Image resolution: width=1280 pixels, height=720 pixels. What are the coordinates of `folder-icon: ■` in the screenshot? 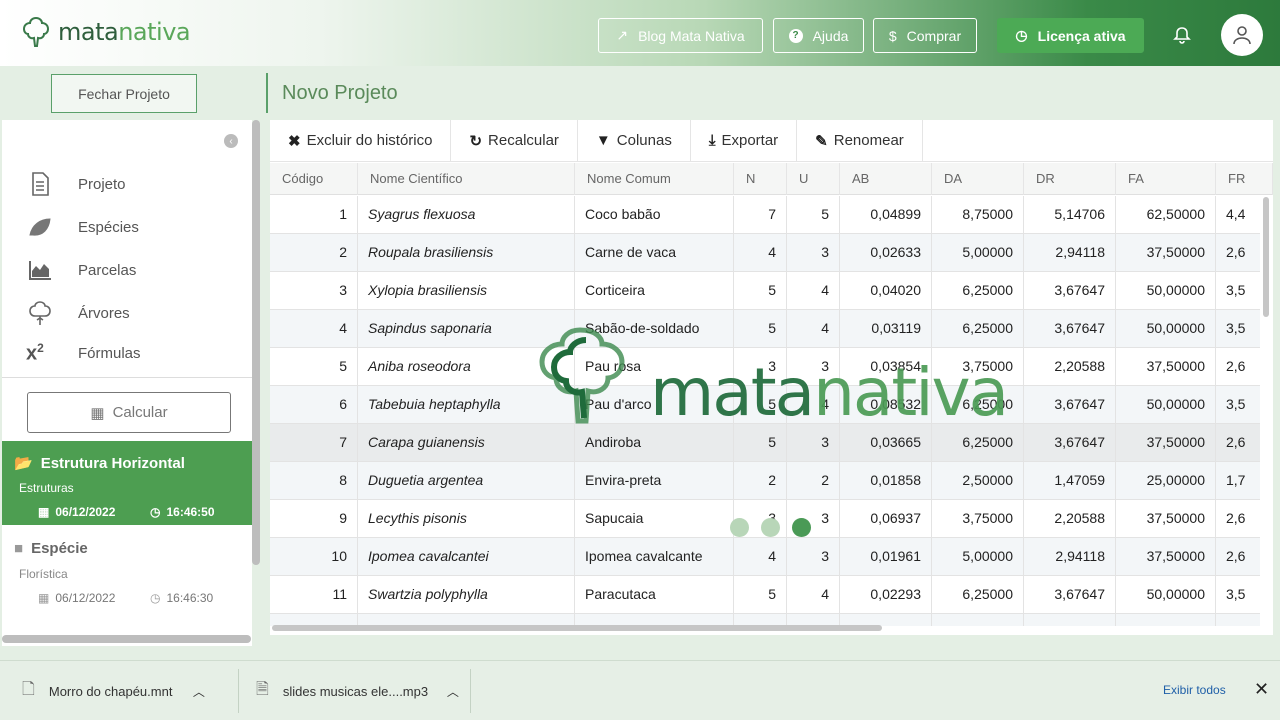 It's located at (19, 548).